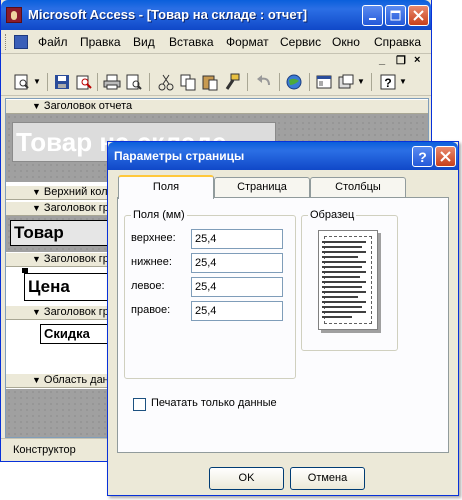 The height and width of the screenshot is (500, 462). What do you see at coordinates (246, 478) in the screenshot?
I see `ok-button: OK` at bounding box center [246, 478].